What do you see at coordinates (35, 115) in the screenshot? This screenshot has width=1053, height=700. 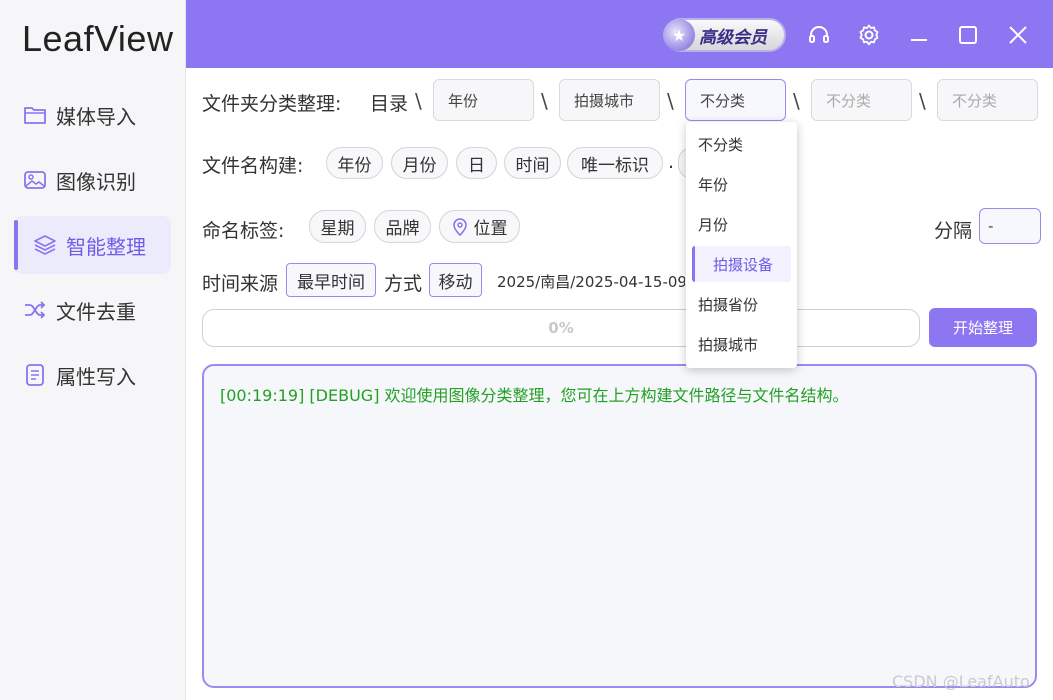 I see `folder-icon` at bounding box center [35, 115].